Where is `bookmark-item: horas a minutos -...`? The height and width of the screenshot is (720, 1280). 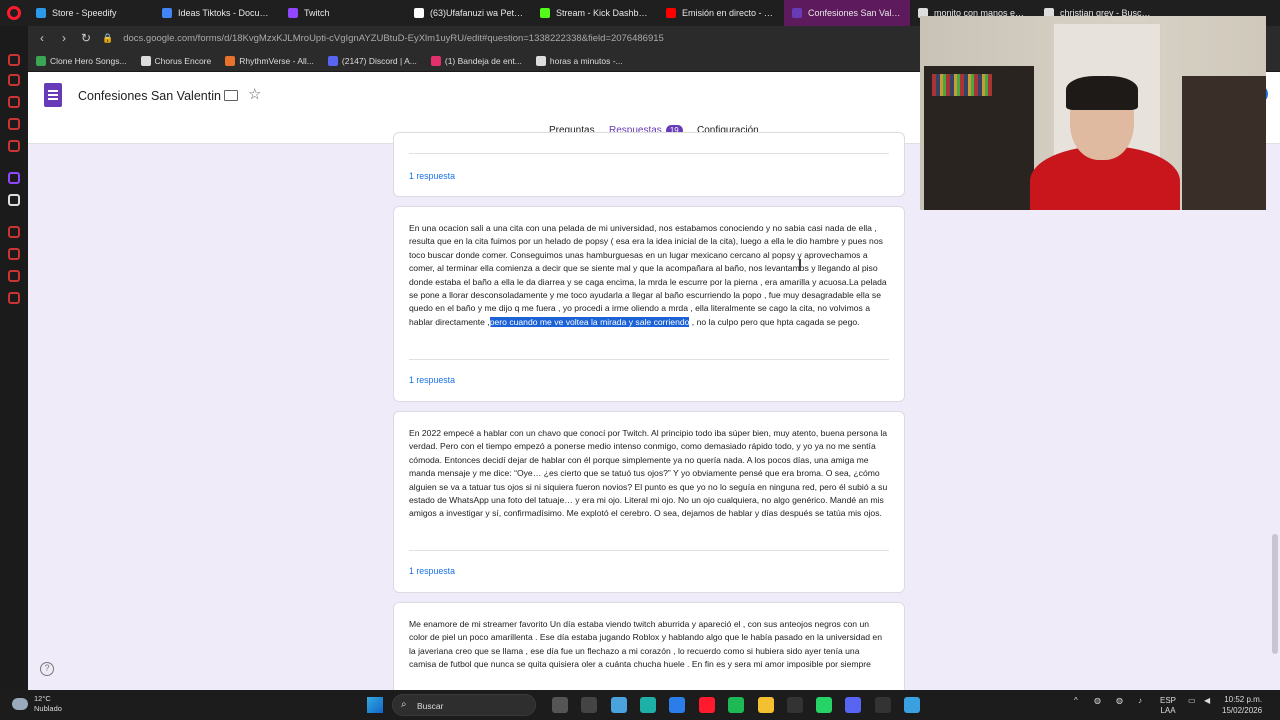 bookmark-item: horas a minutos -... is located at coordinates (579, 60).